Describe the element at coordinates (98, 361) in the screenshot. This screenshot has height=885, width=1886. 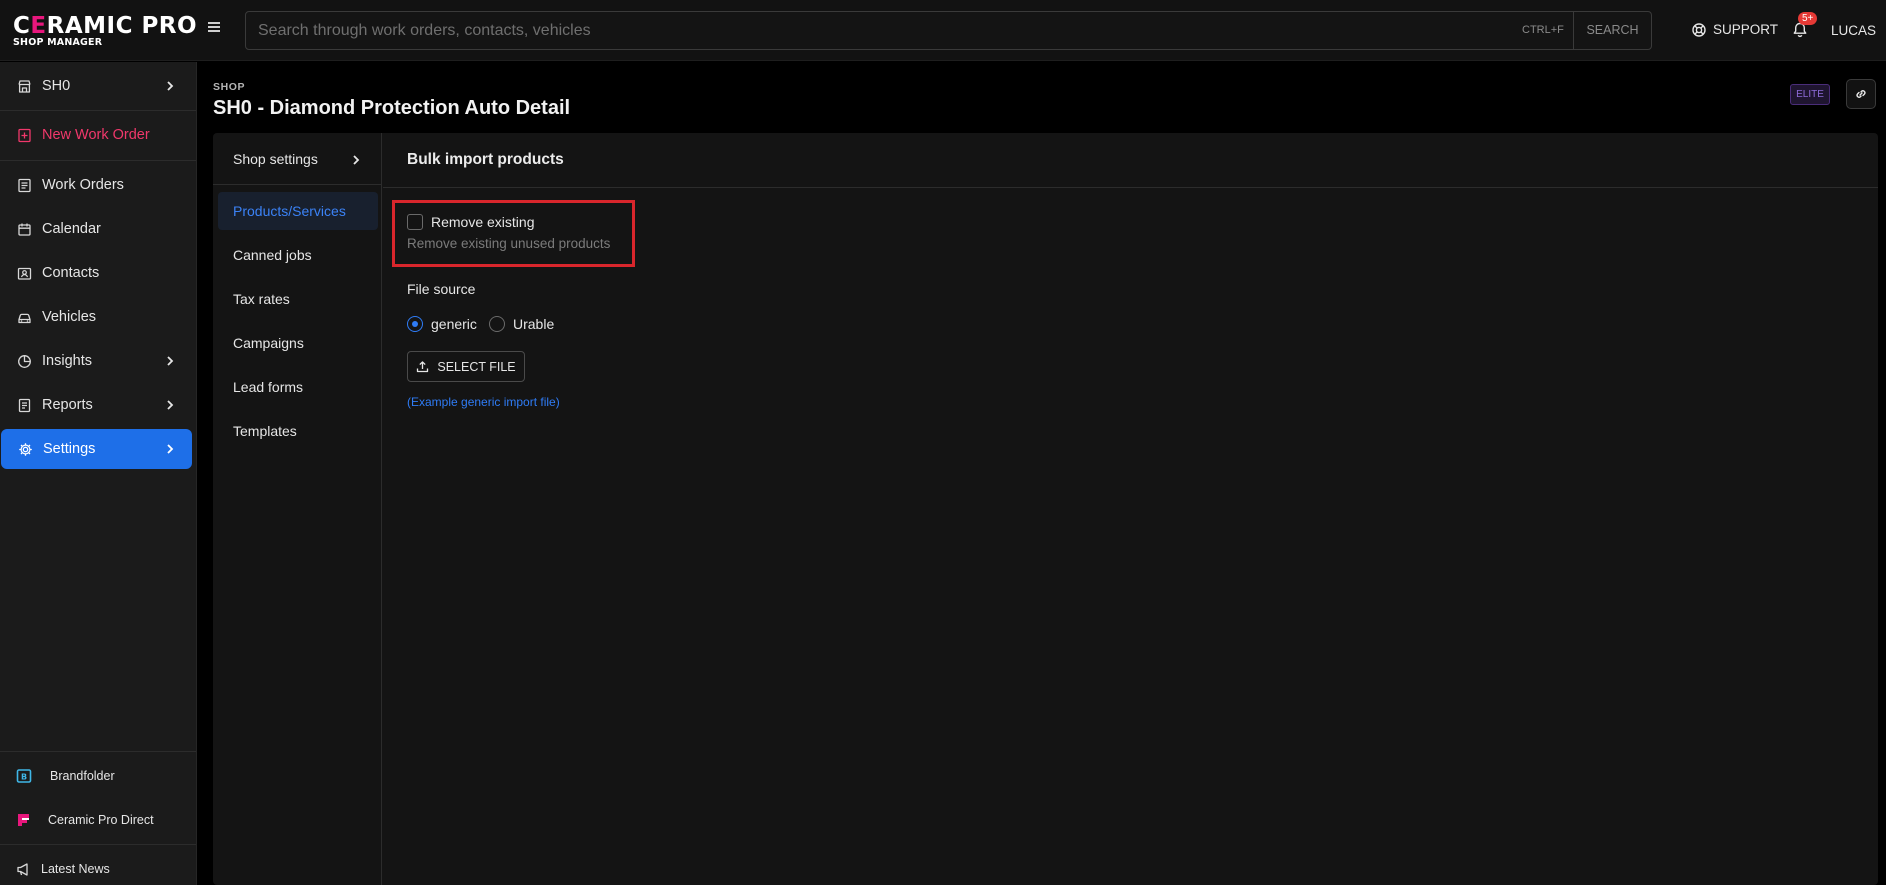
I see `sidebar-item-insights: Insights` at that location.